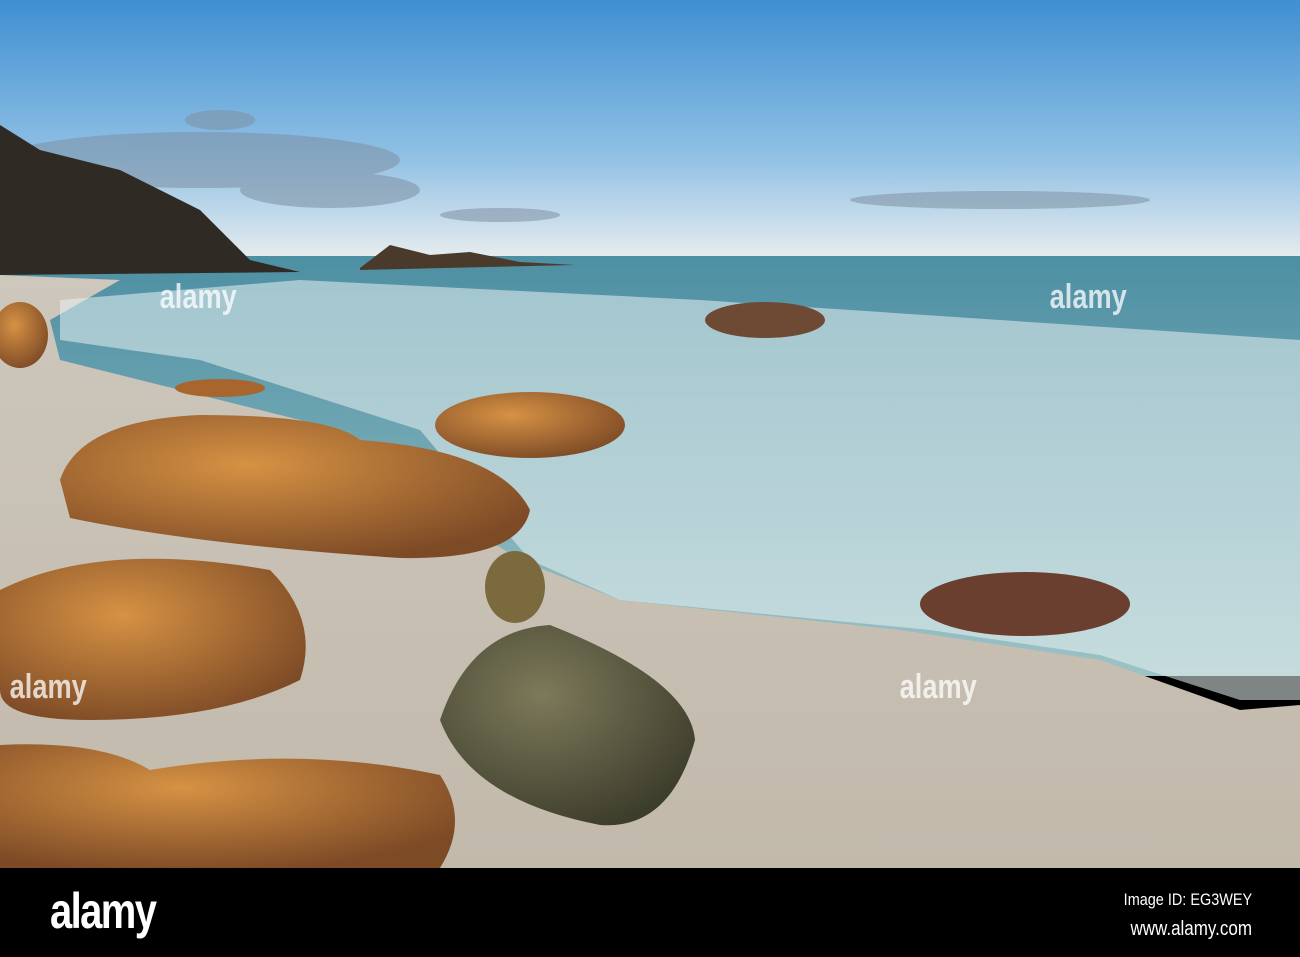 This screenshot has width=1300, height=957. I want to click on website-link: www.alamy.com, so click(1191, 929).